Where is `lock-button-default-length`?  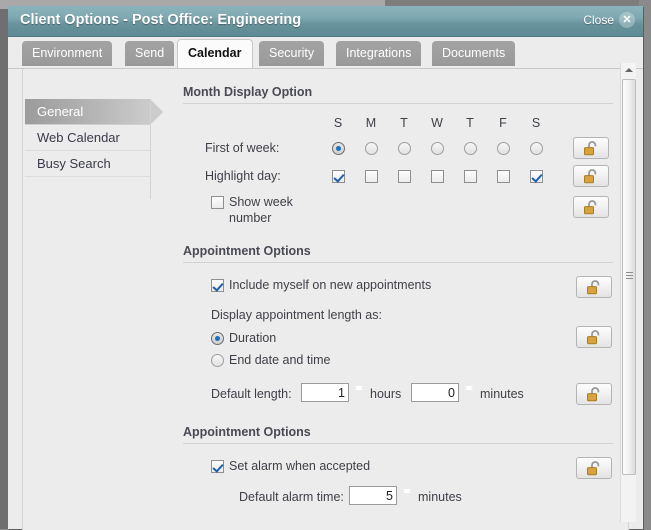 lock-button-default-length is located at coordinates (594, 394).